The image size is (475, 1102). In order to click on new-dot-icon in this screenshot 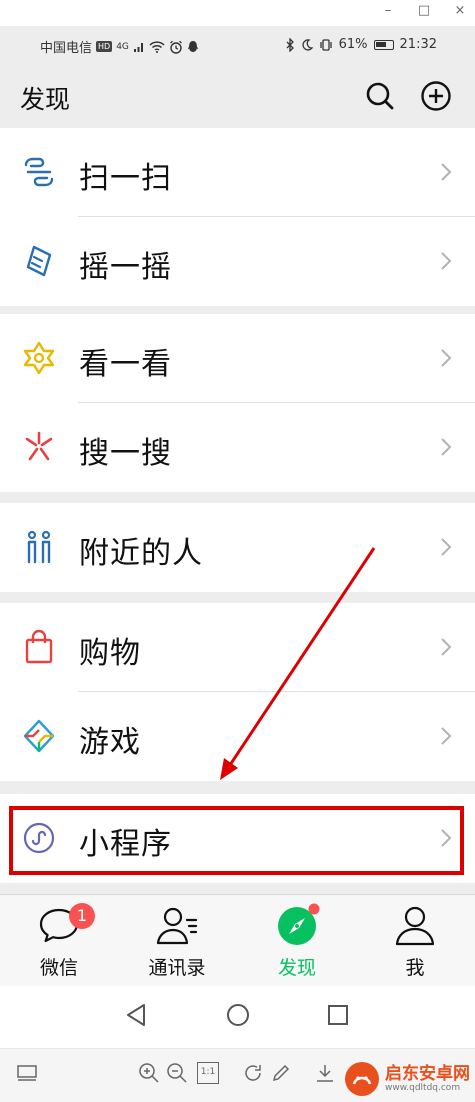, I will do `click(314, 909)`.